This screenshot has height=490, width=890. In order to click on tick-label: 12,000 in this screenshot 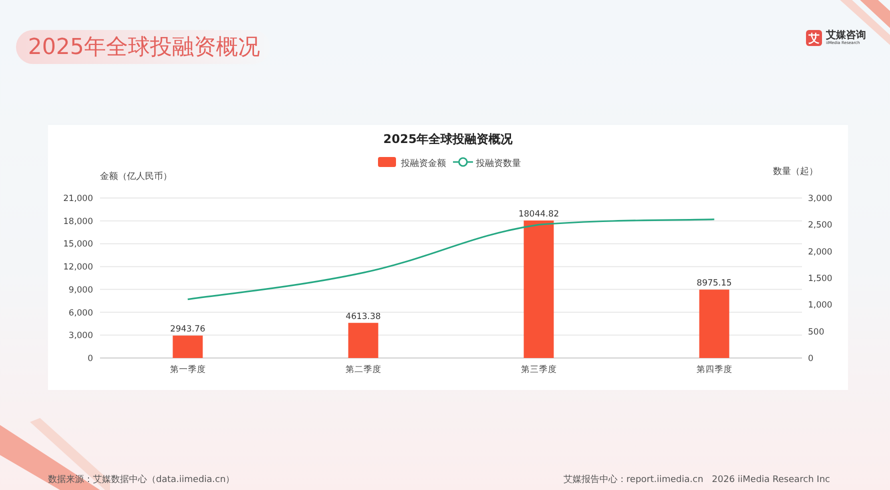, I will do `click(78, 267)`.